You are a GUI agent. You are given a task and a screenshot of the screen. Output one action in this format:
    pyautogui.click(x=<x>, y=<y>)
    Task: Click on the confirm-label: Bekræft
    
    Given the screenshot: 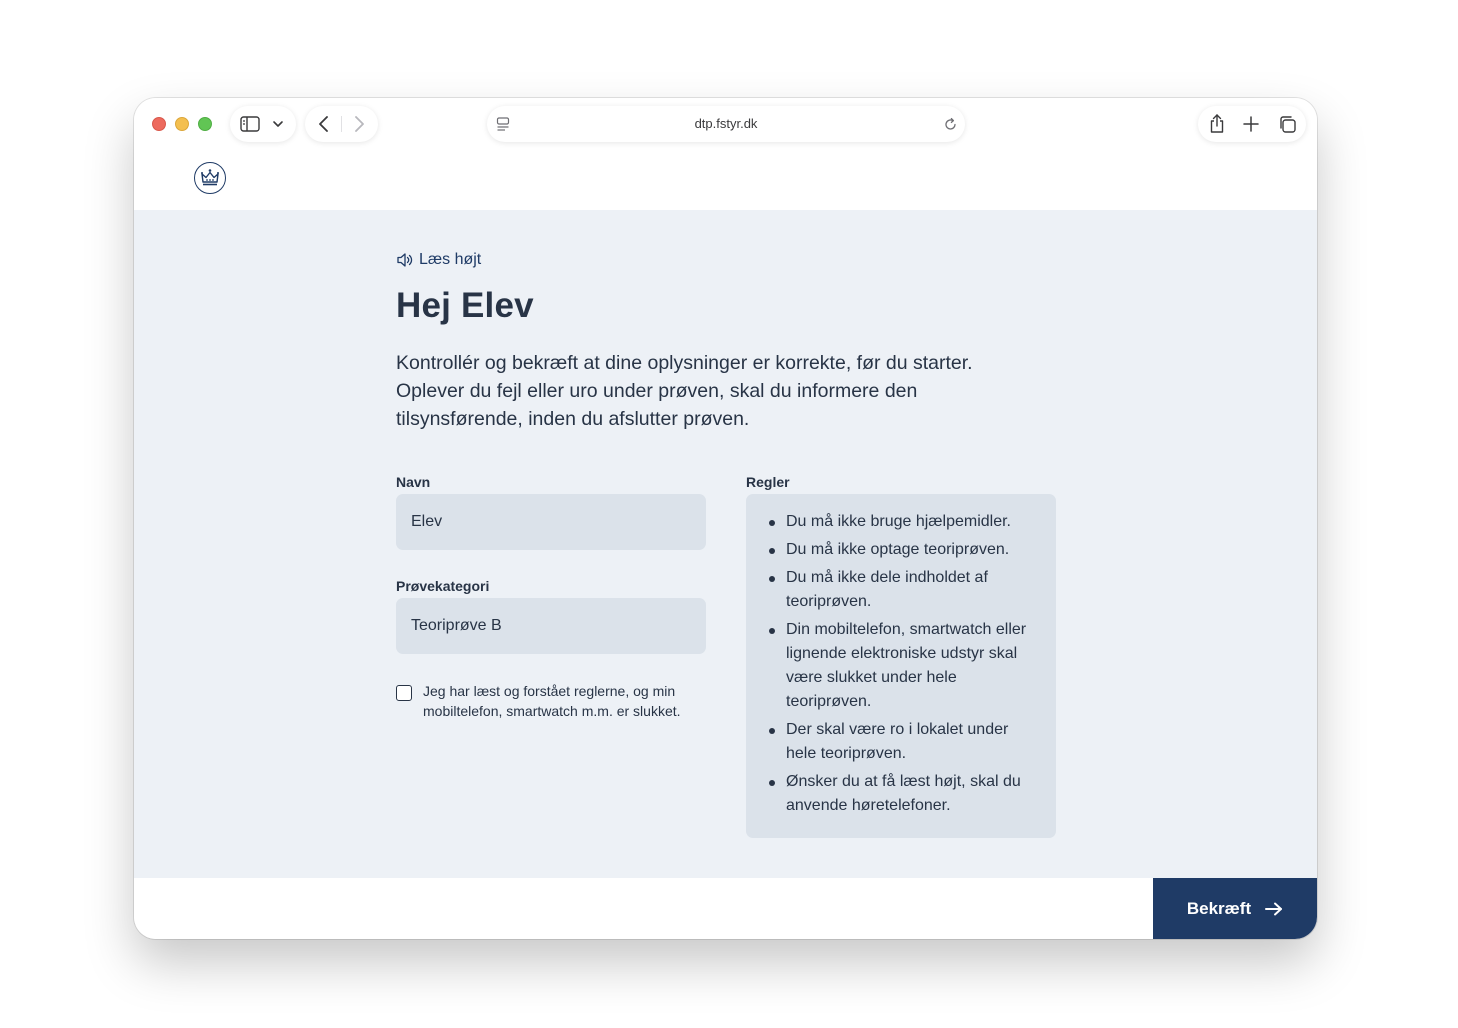 What is the action you would take?
    pyautogui.click(x=1219, y=908)
    